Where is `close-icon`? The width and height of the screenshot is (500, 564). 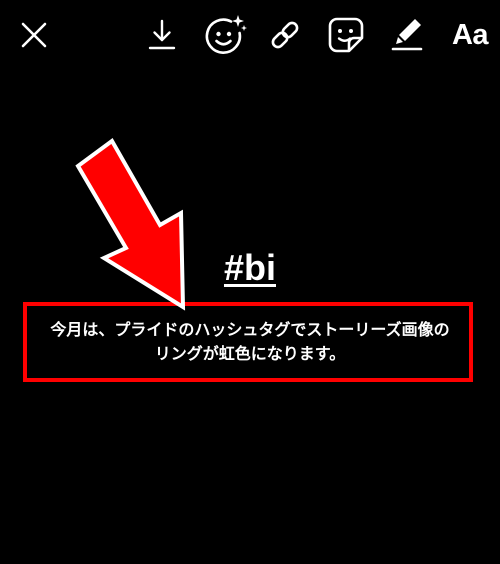 close-icon is located at coordinates (34, 35).